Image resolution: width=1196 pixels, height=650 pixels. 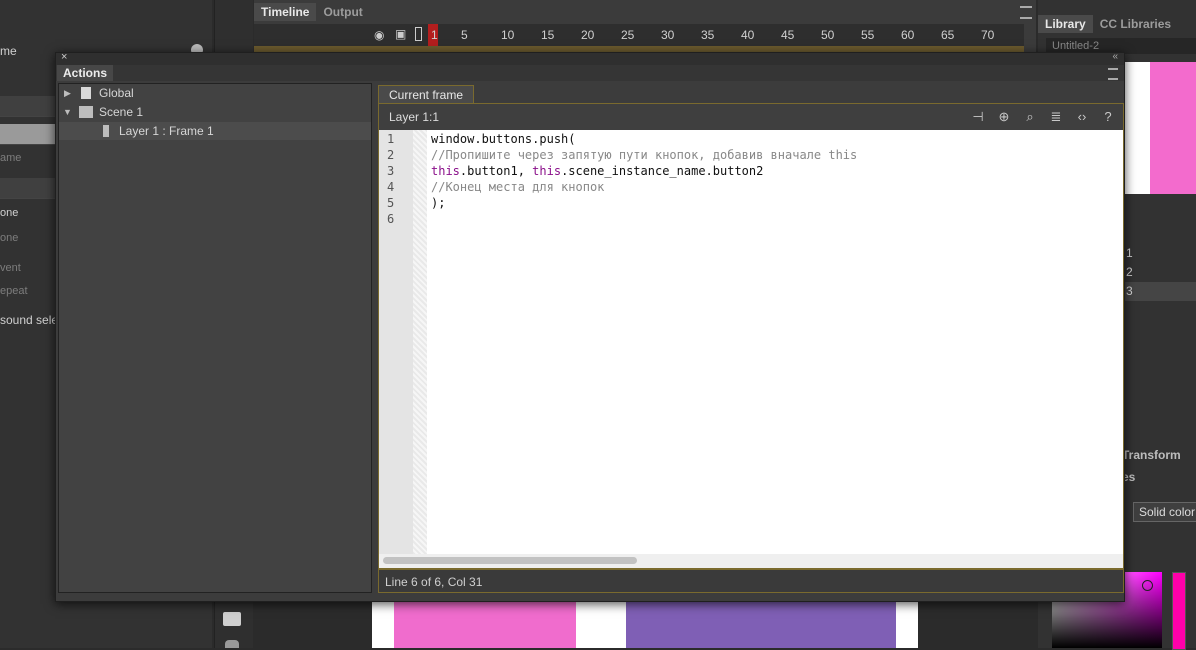 What do you see at coordinates (751, 561) in the screenshot?
I see `horizontal-scrollbar` at bounding box center [751, 561].